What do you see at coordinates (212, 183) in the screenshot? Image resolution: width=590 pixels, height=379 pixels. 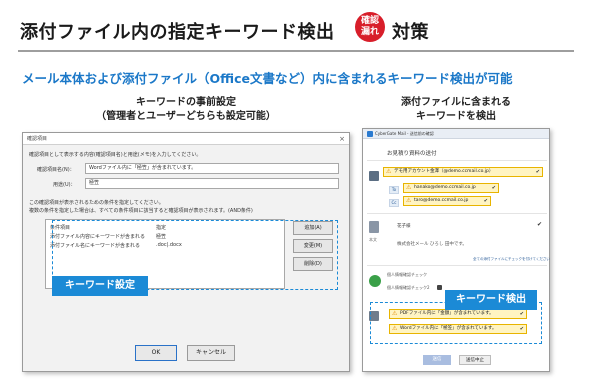 I see `memo-field: 極笠` at bounding box center [212, 183].